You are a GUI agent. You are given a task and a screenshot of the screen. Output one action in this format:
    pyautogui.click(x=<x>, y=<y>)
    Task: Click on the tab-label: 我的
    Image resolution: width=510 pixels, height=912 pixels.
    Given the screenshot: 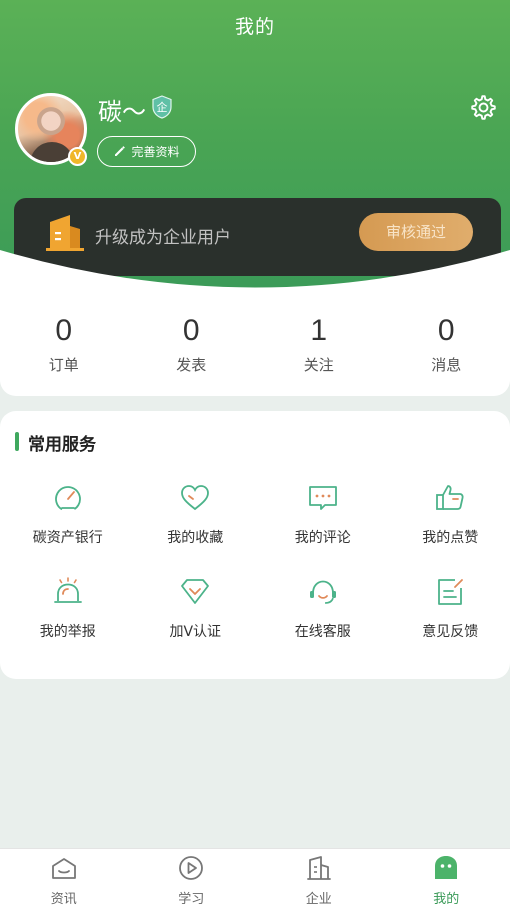 What is the action you would take?
    pyautogui.click(x=446, y=899)
    